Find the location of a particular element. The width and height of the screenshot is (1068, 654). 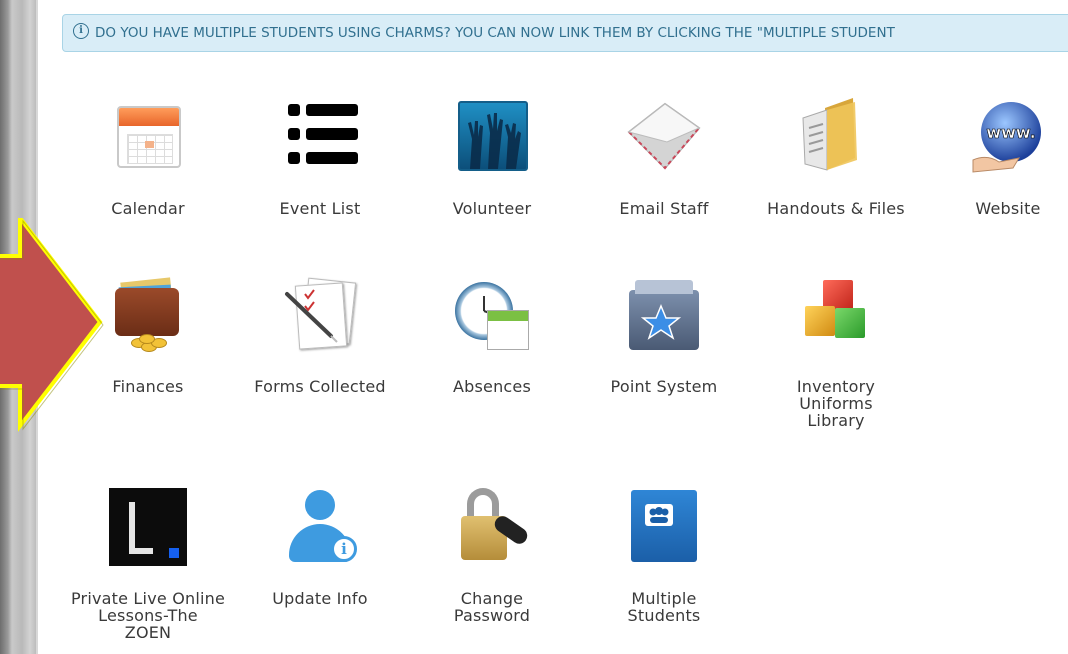

calendar-icon is located at coordinates (148, 137).